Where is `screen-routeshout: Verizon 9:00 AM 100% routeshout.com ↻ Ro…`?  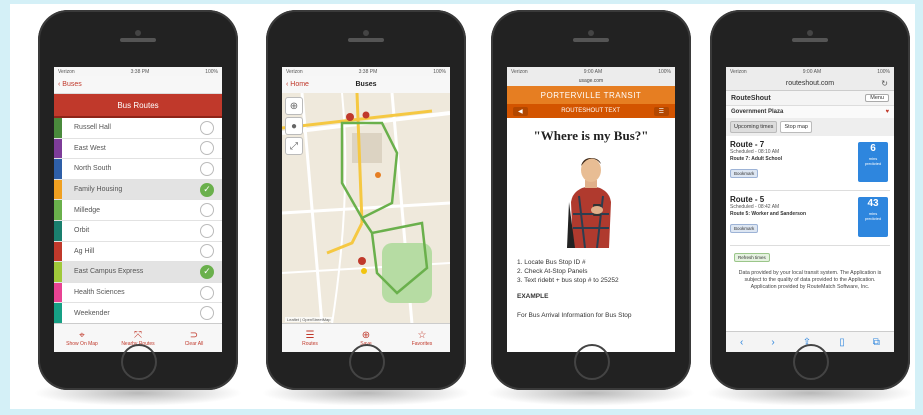
screen-routeshout: Verizon 9:00 AM 100% routeshout.com ↻ Ro… is located at coordinates (810, 209).